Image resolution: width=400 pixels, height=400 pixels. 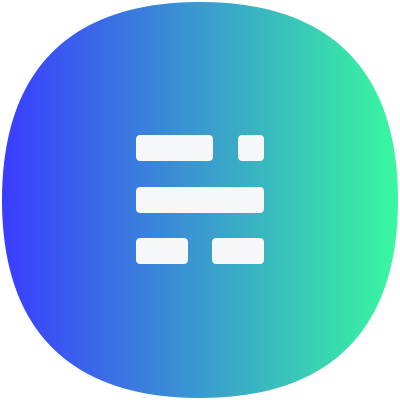 What do you see at coordinates (238, 251) in the screenshot?
I see `glyph-block-bottom-right` at bounding box center [238, 251].